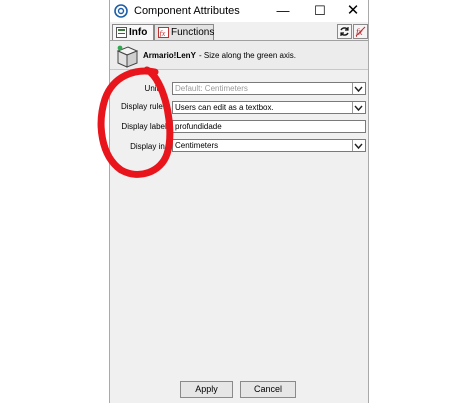 The image size is (474, 403). I want to click on window-title: Component Attributes, so click(187, 11).